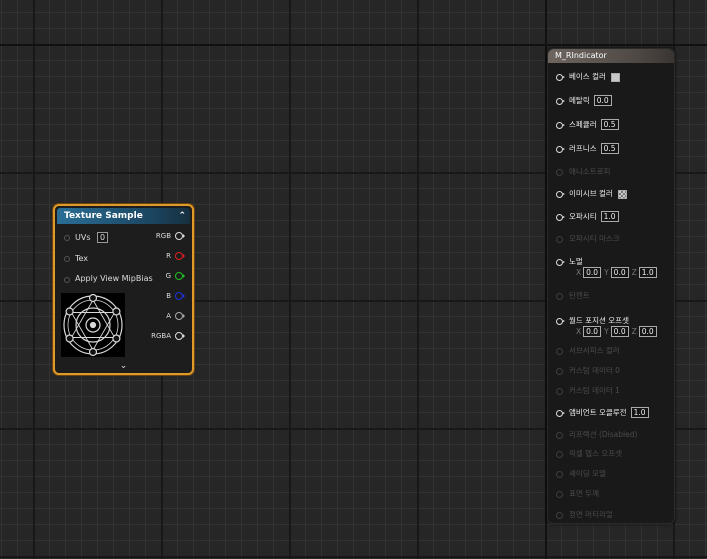  What do you see at coordinates (67, 259) in the screenshot?
I see `tex-input-pin` at bounding box center [67, 259].